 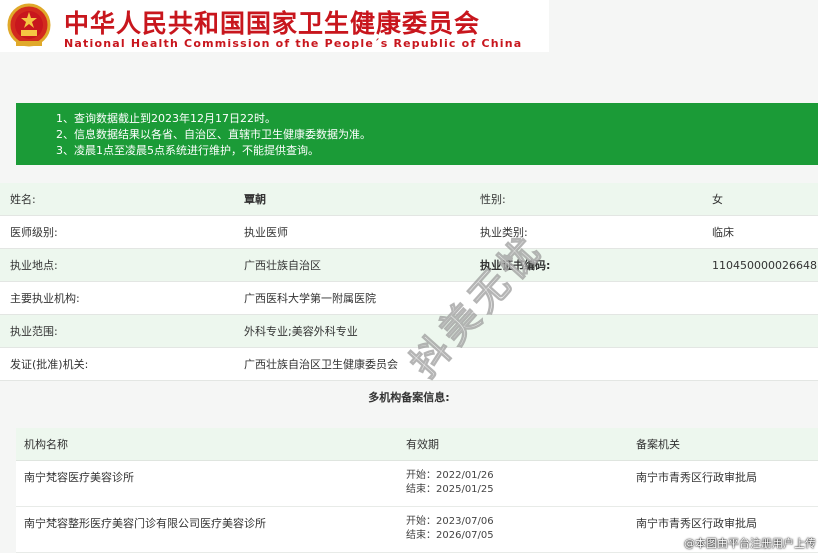 I want to click on info-row: 姓名: 覃朝 性别: 女, so click(x=409, y=199).